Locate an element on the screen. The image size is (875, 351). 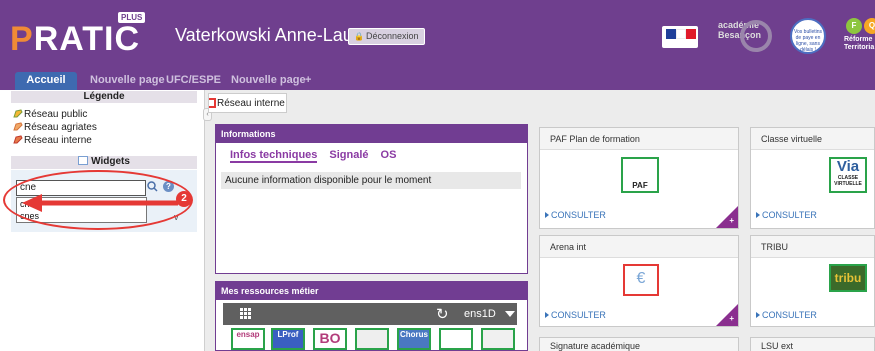
logout-label: Déconnexion is located at coordinates (392, 36).